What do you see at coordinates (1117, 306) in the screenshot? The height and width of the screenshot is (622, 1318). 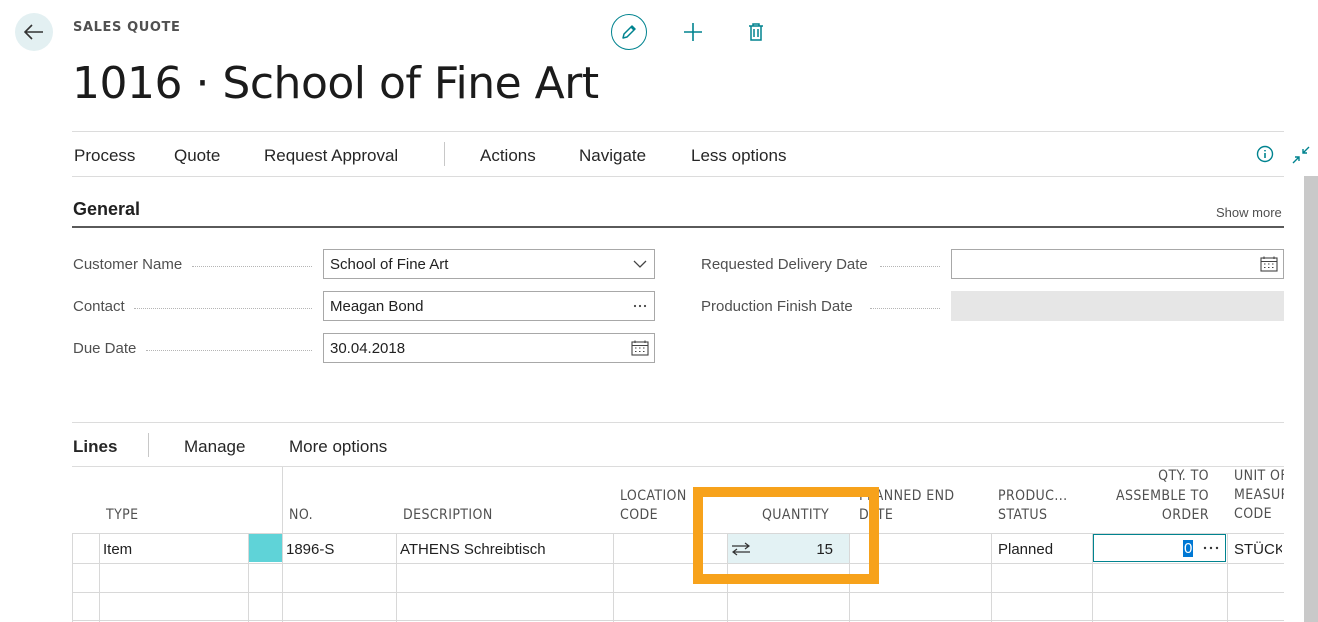 I see `production-finish-date-field` at bounding box center [1117, 306].